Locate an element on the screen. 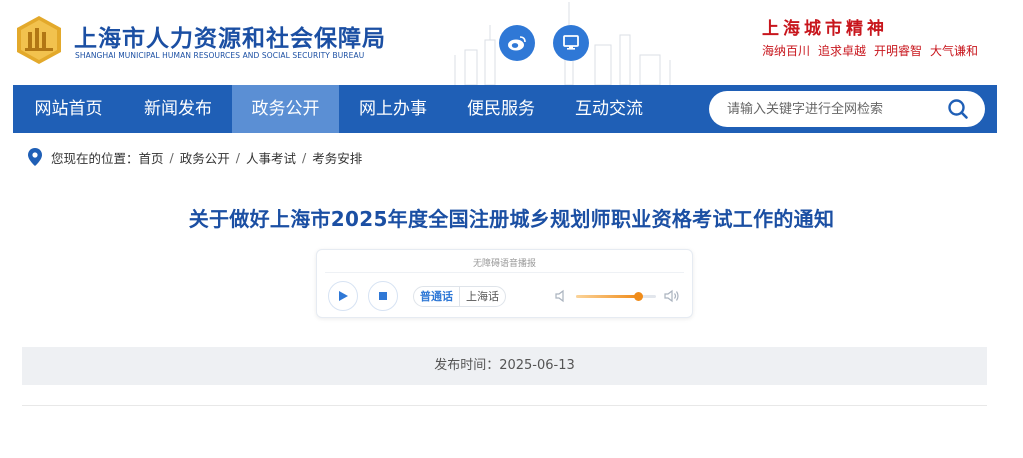  desktop-icon is located at coordinates (571, 42).